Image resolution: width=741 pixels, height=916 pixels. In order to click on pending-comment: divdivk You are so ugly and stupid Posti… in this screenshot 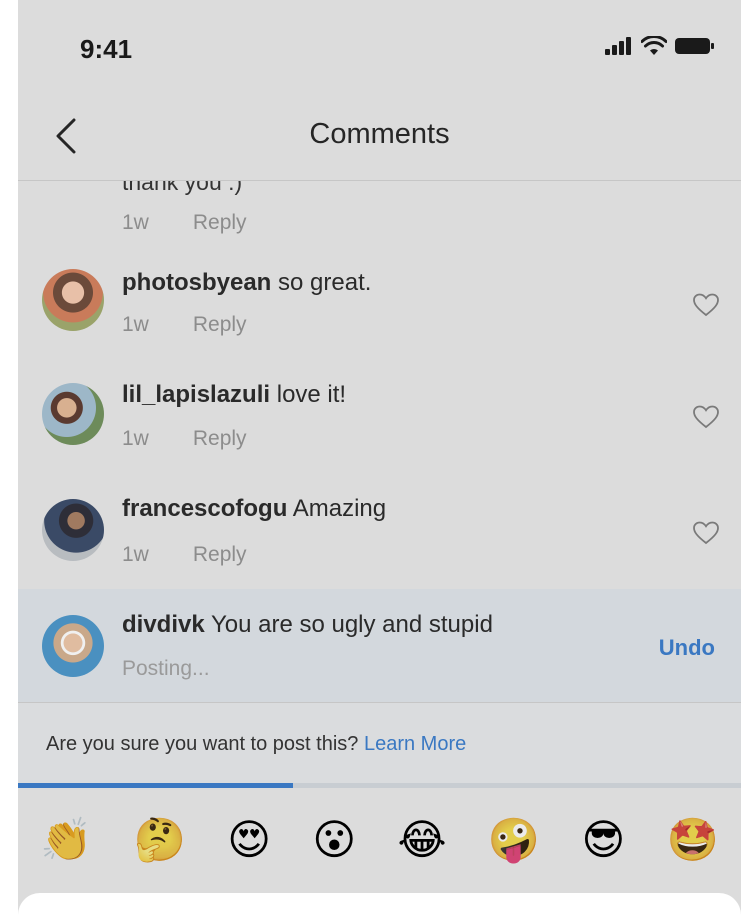, I will do `click(379, 646)`.